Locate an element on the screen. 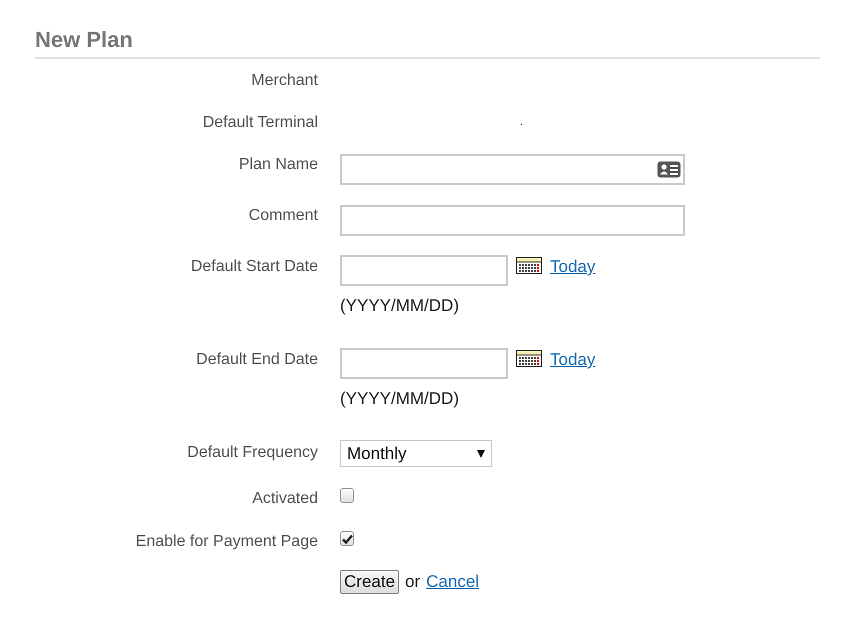 The image size is (862, 622). or-text: or is located at coordinates (412, 582).